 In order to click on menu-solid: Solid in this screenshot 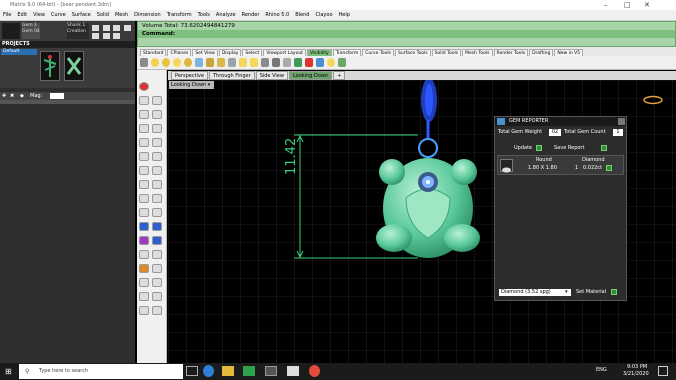, I will do `click(103, 15)`.